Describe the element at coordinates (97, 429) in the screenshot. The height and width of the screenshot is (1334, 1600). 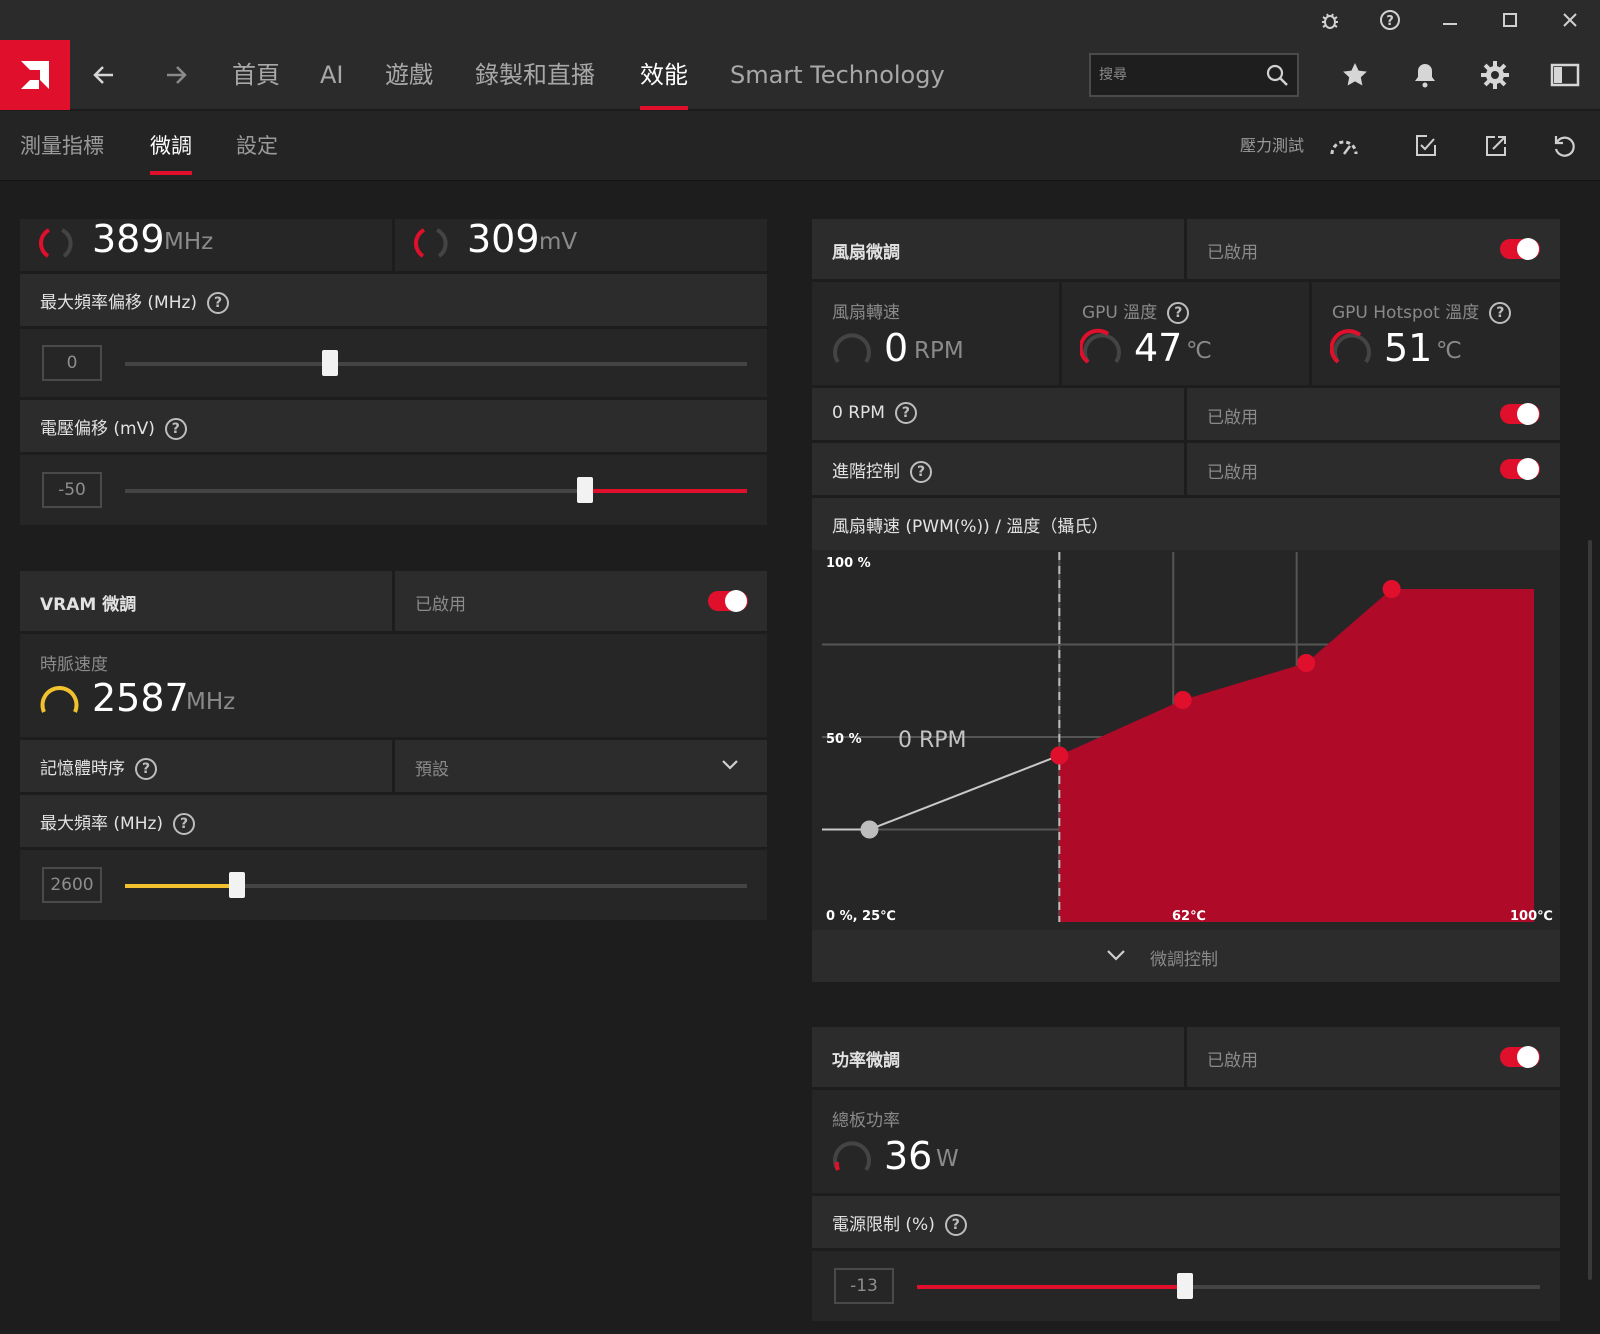
I see `voltage-offset-label: 電壓偏移 (mV)` at that location.